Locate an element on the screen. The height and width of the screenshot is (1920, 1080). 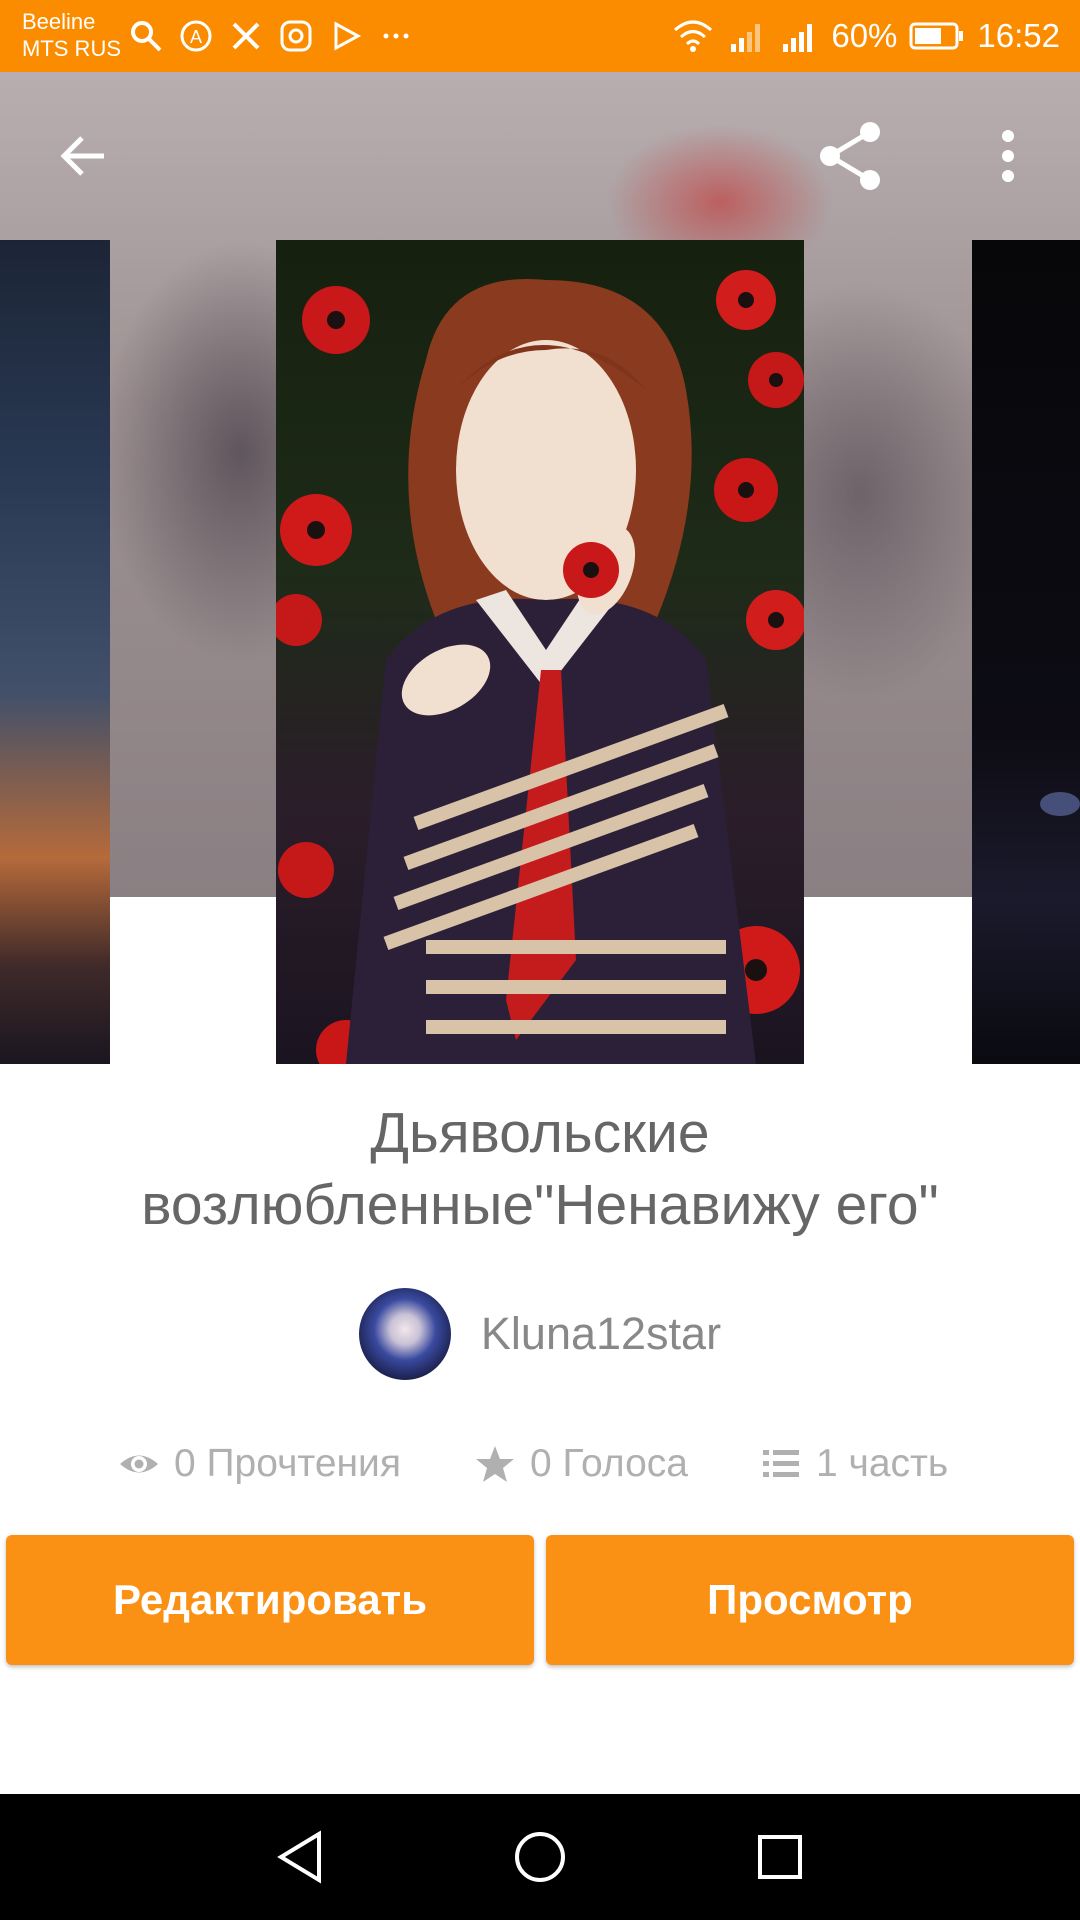
circle-home-icon is located at coordinates (540, 1857).